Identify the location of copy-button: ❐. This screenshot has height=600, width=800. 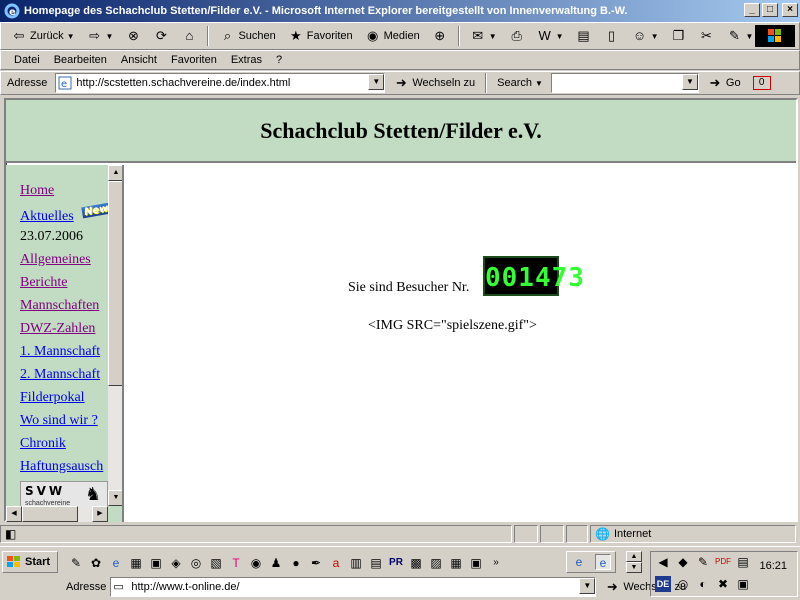
(678, 36).